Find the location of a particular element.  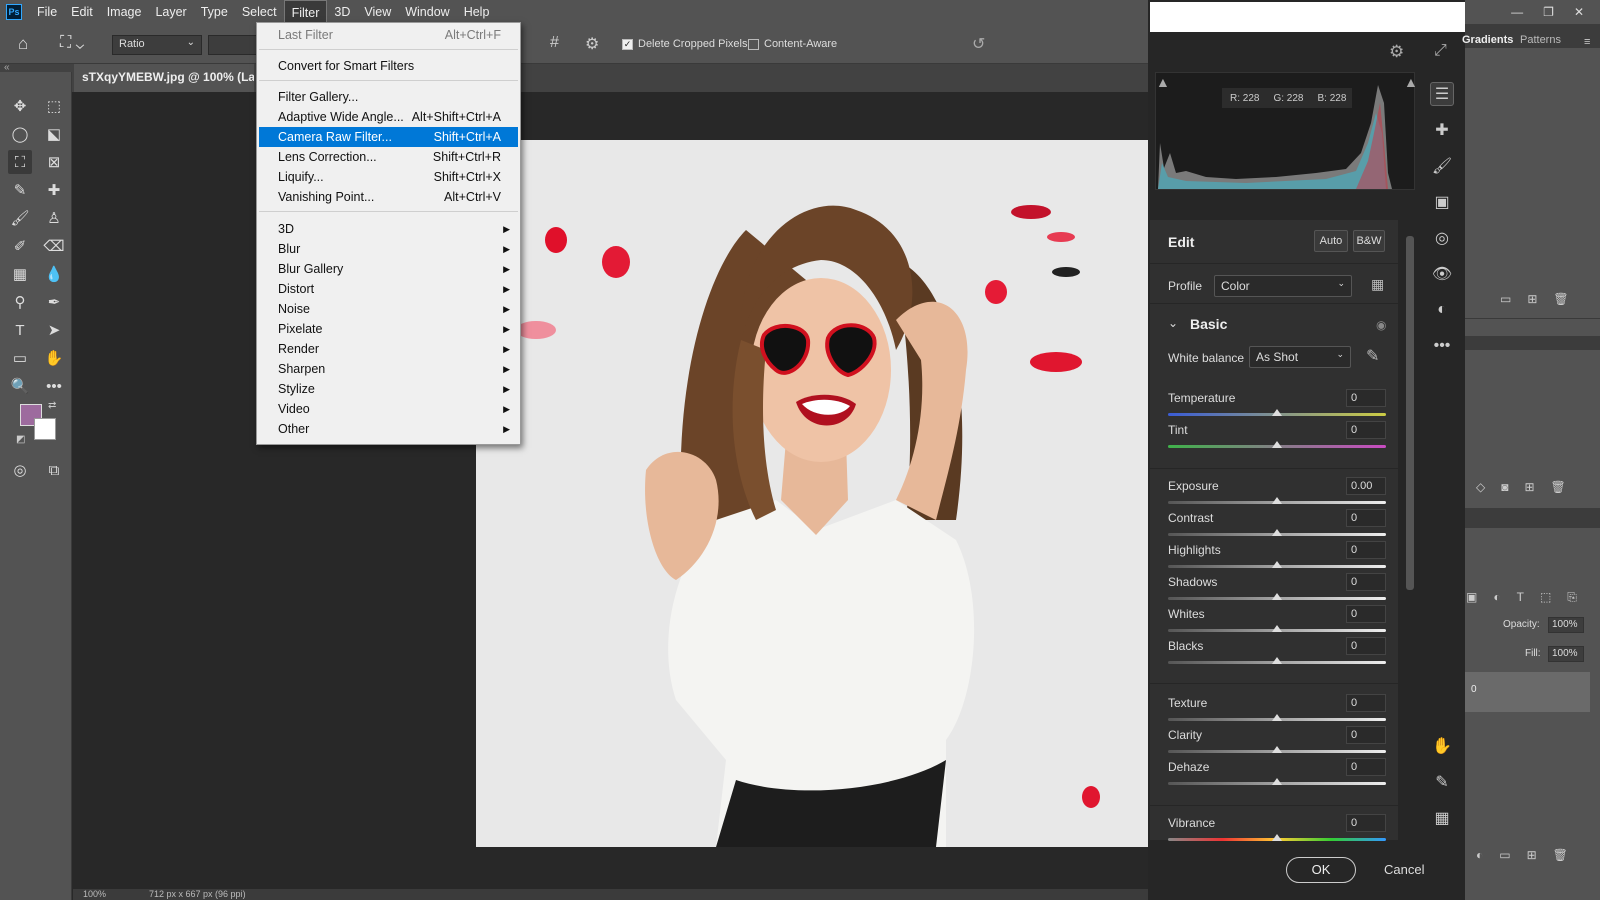

history-brush-tool-icon: ✐ is located at coordinates (20, 246).